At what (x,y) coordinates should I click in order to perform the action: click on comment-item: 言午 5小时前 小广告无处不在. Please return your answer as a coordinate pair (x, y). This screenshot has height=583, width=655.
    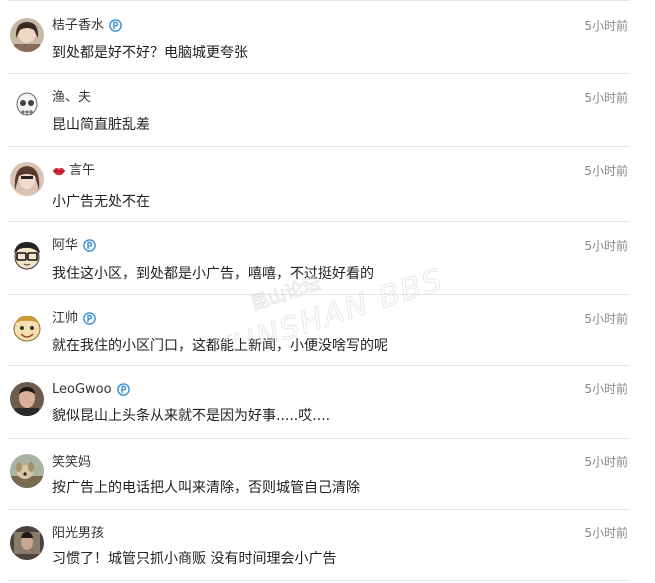
    Looking at the image, I should click on (319, 184).